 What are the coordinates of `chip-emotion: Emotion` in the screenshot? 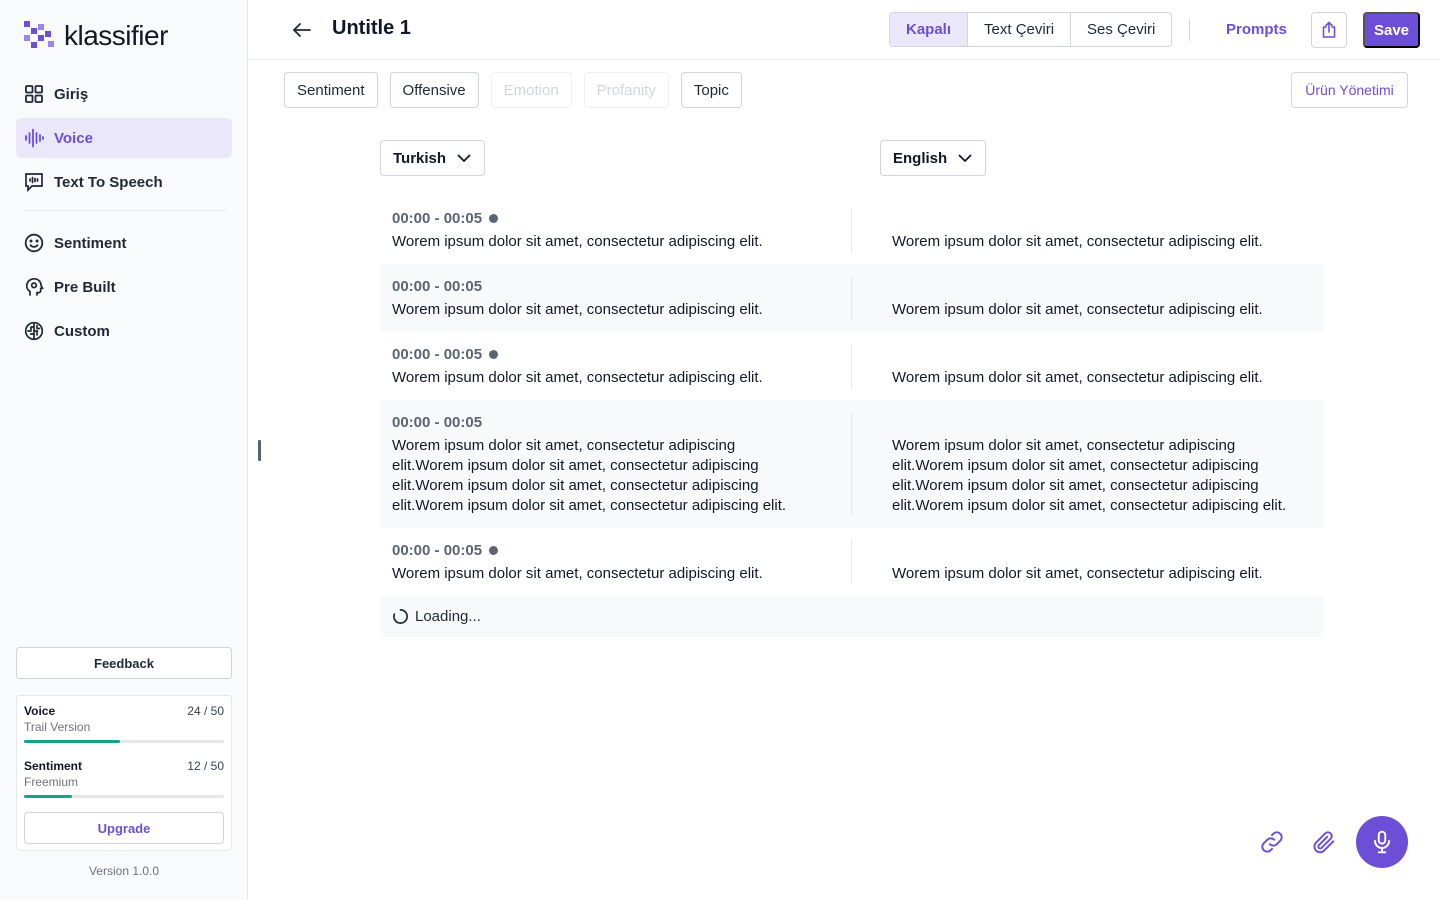 It's located at (531, 90).